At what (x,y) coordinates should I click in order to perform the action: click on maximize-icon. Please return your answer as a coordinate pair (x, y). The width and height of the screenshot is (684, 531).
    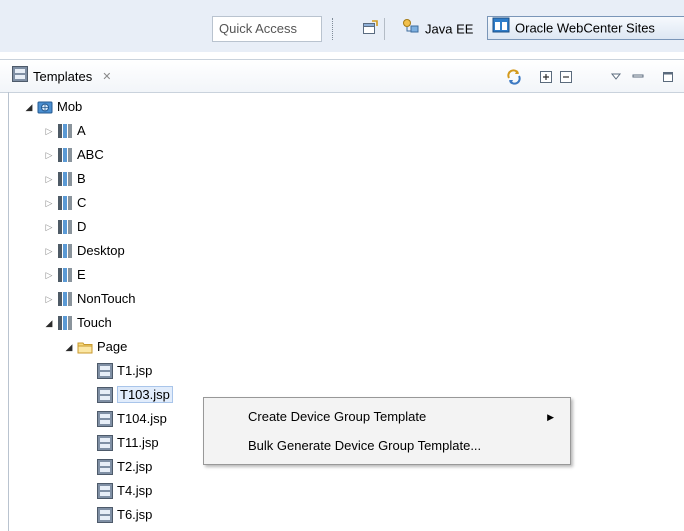
    Looking at the image, I should click on (668, 77).